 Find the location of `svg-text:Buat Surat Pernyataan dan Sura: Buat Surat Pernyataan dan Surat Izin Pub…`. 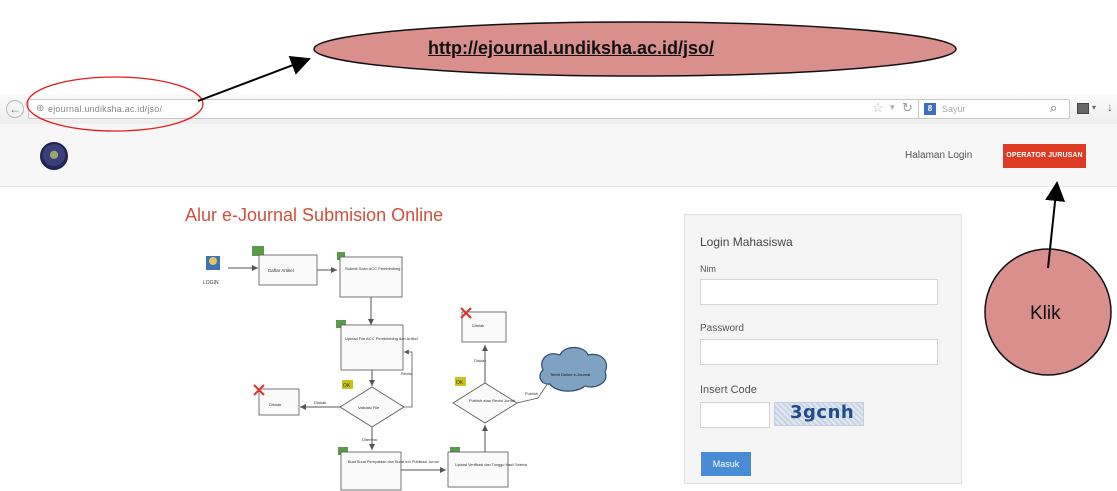

svg-text:Buat Surat Pernyataan dan Sura: Buat Surat Pernyataan dan Surat Izin Pub… is located at coordinates (393, 462).